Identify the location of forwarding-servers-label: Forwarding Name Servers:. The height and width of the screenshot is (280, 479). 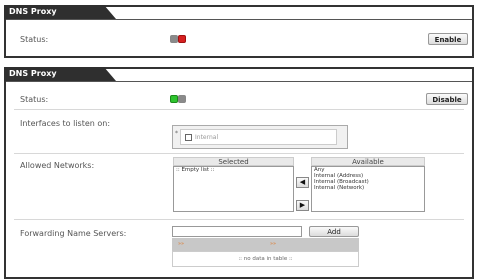
(73, 233).